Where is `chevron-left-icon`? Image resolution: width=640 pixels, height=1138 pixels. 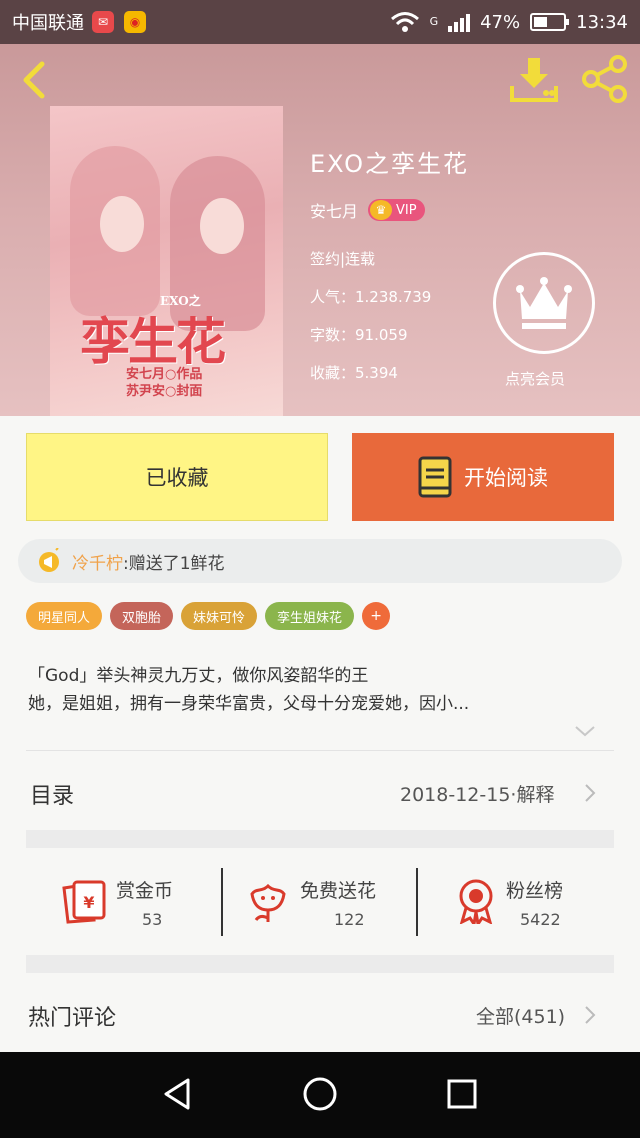
chevron-left-icon is located at coordinates (34, 80).